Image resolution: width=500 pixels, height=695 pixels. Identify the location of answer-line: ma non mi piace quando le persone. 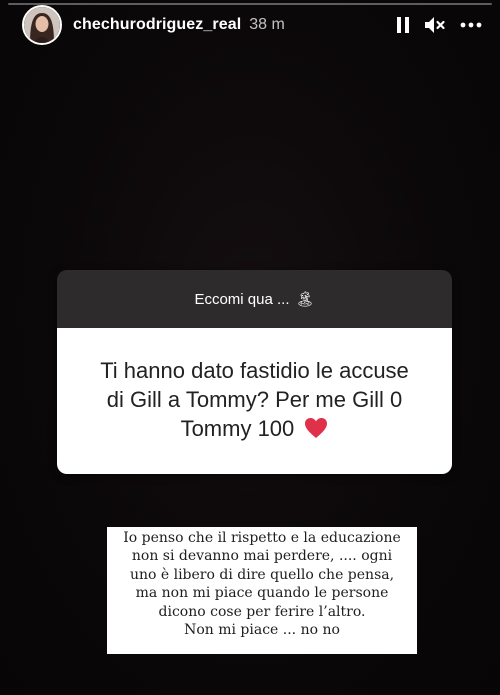
(262, 593).